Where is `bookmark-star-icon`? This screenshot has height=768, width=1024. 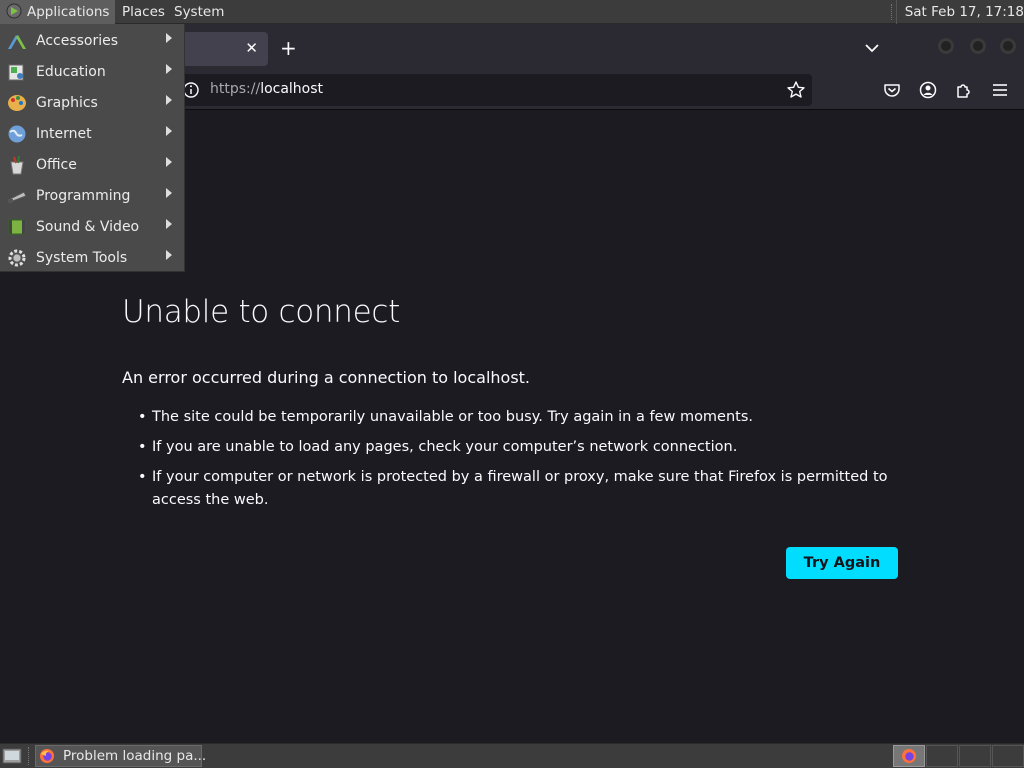 bookmark-star-icon is located at coordinates (796, 90).